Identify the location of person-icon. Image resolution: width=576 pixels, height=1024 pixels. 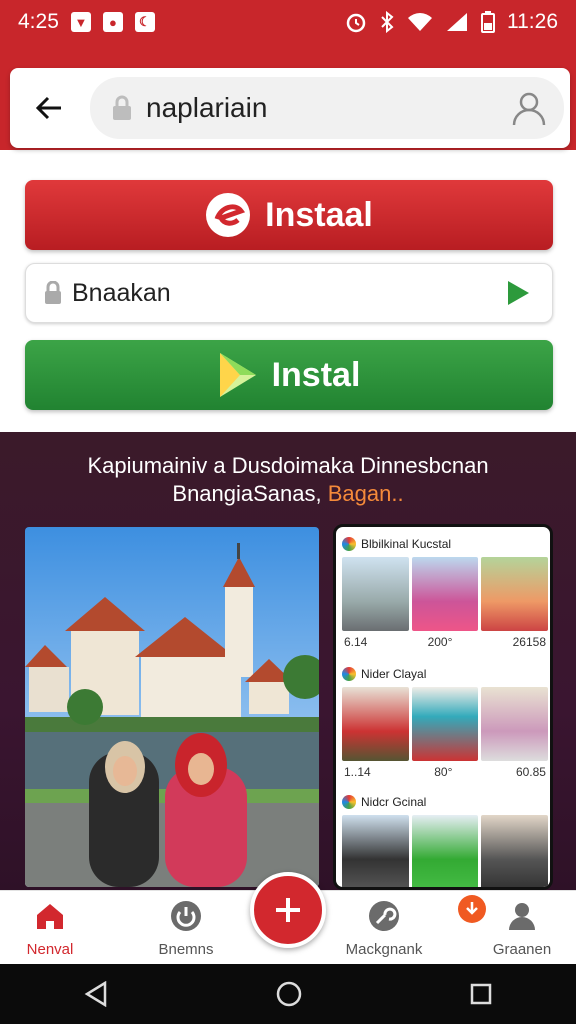
(522, 916).